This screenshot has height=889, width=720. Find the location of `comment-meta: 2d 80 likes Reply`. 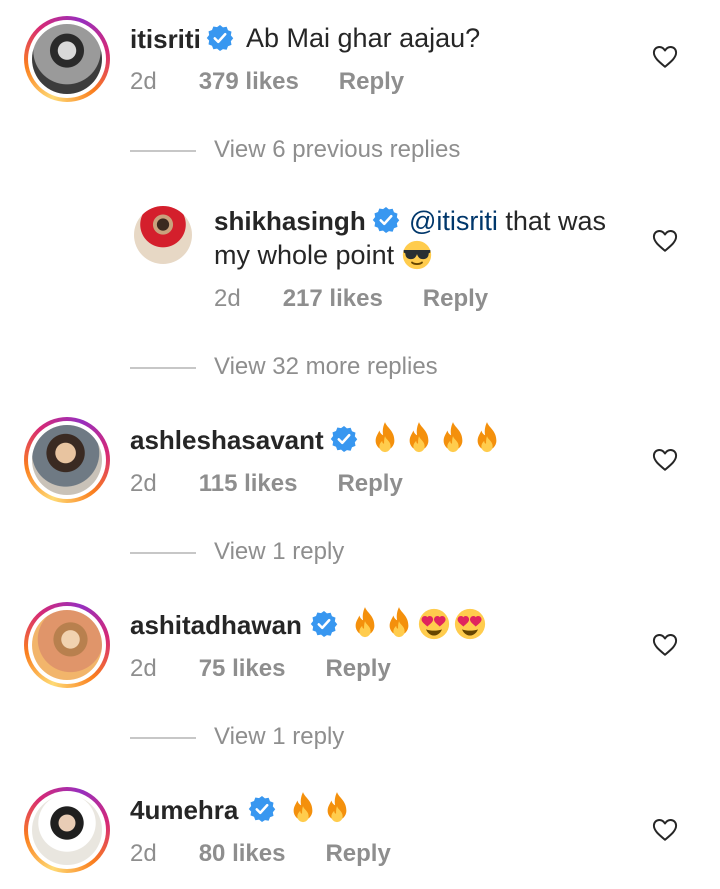

comment-meta: 2d 80 likes Reply is located at coordinates (260, 854).